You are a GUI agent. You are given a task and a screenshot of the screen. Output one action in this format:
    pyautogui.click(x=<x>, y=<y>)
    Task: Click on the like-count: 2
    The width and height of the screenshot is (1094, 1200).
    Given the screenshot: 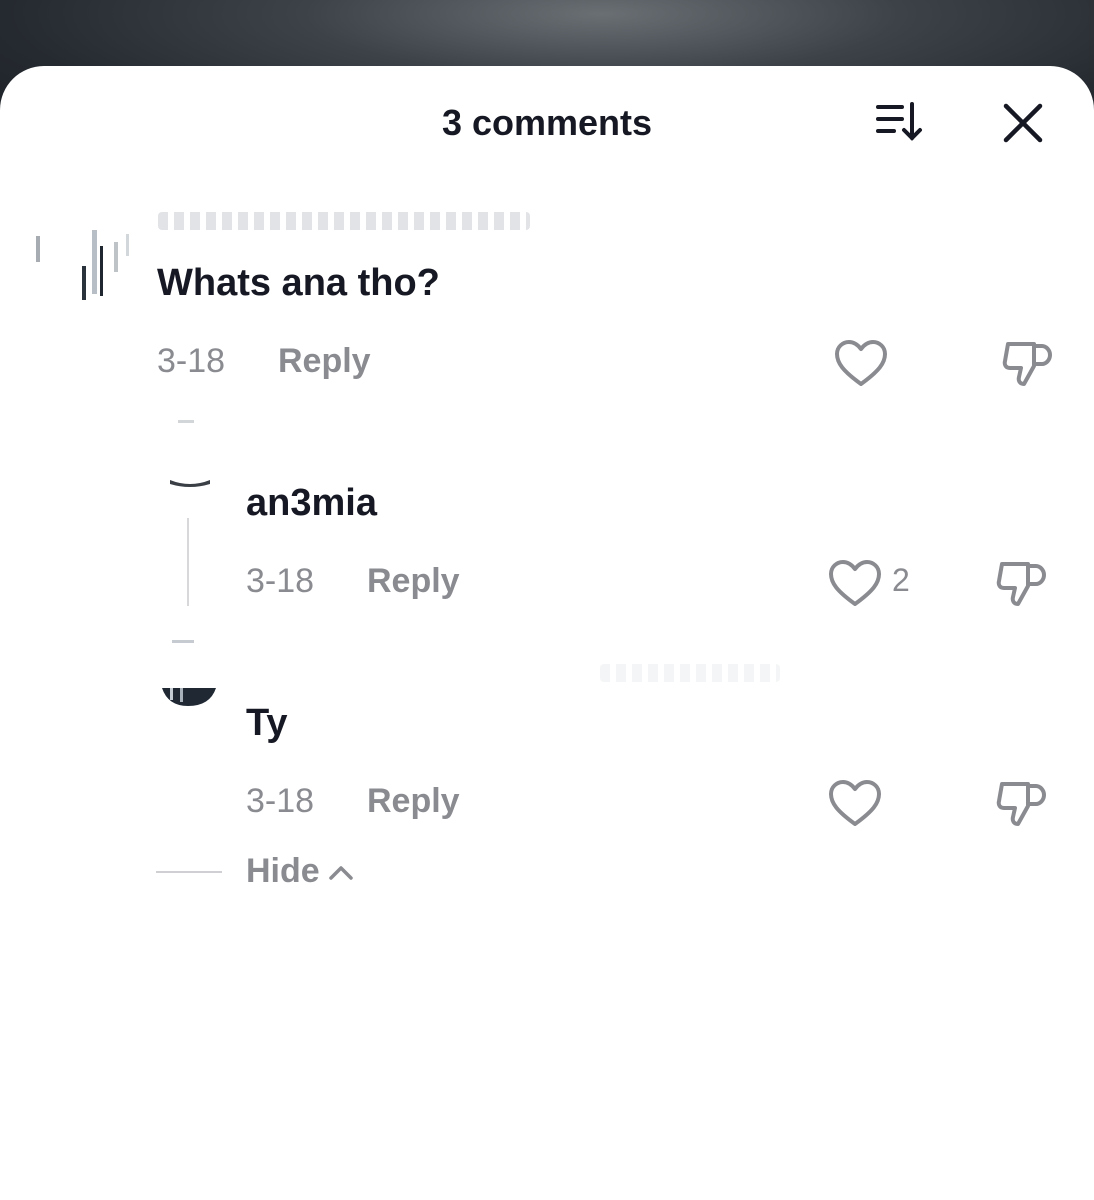 What is the action you would take?
    pyautogui.click(x=901, y=580)
    